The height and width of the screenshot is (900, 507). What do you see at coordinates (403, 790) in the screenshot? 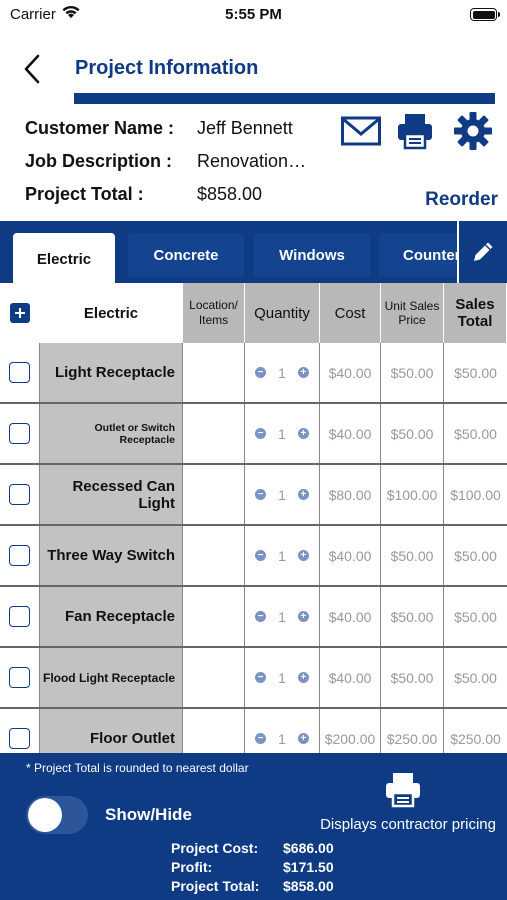
I see `contractor-print-icon` at bounding box center [403, 790].